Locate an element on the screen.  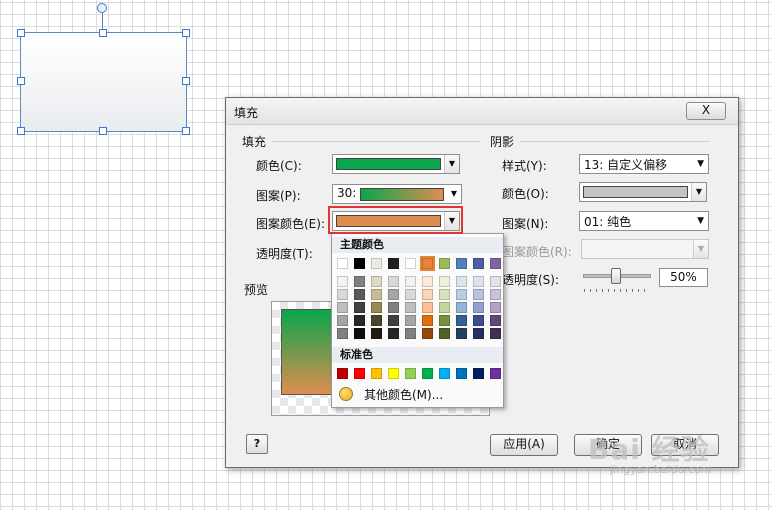
shadow-style-dropdown: 13: 自定义偏移 ▼ is located at coordinates (644, 164).